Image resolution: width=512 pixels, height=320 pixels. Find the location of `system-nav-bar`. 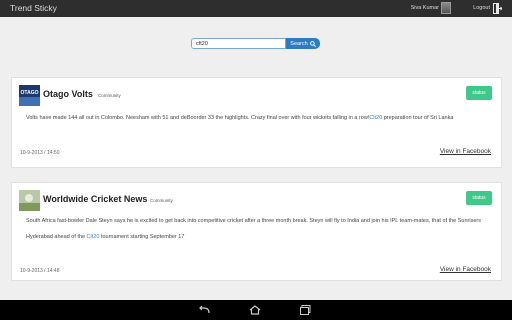

system-nav-bar is located at coordinates (256, 310).